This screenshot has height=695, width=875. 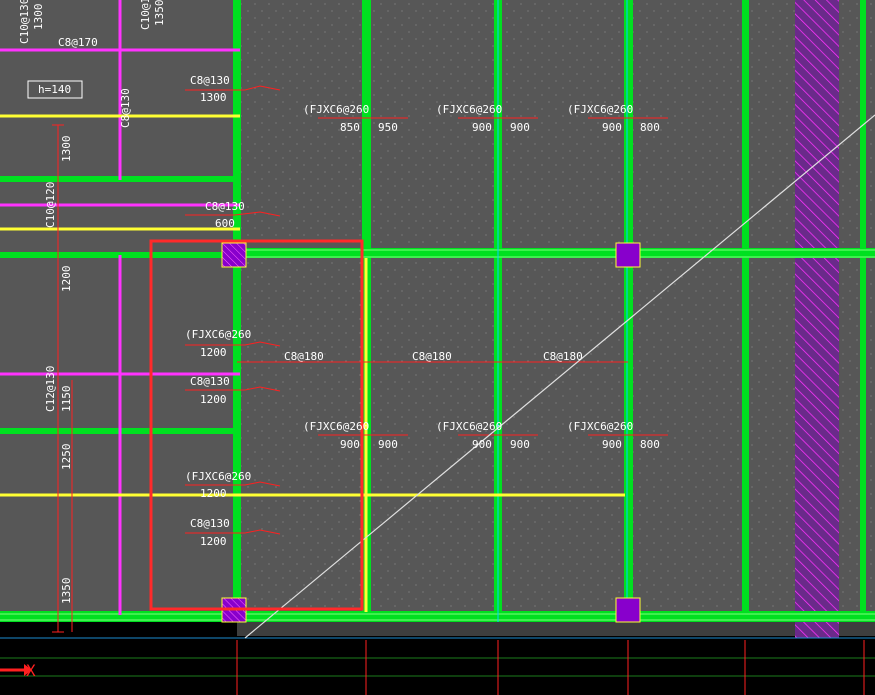 I want to click on label-1150-v: 1150, so click(x=66, y=399).